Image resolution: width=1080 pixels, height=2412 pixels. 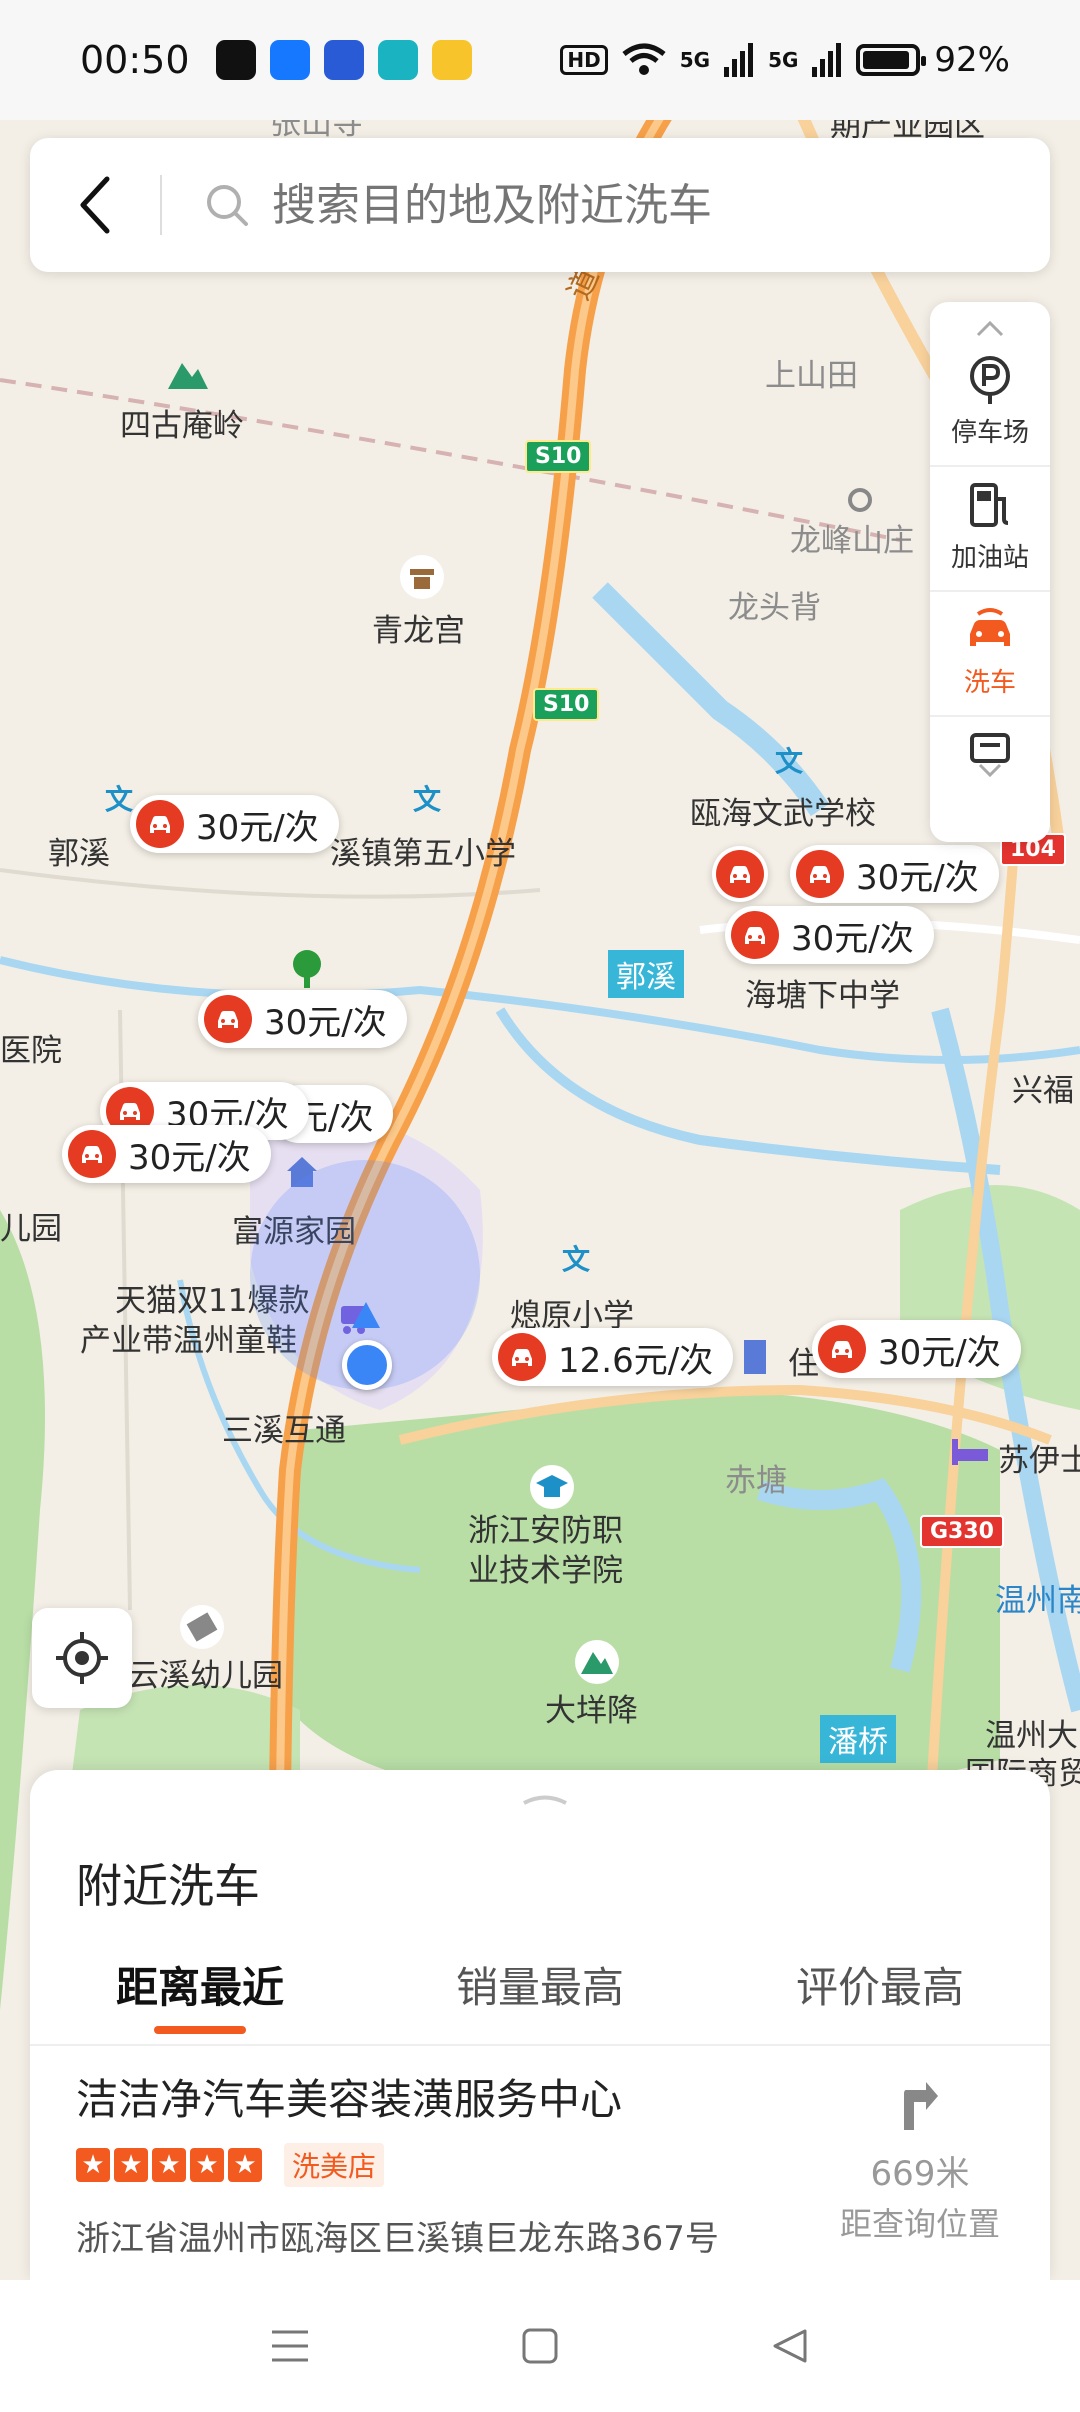 What do you see at coordinates (552, 1487) in the screenshot?
I see `college-icon` at bounding box center [552, 1487].